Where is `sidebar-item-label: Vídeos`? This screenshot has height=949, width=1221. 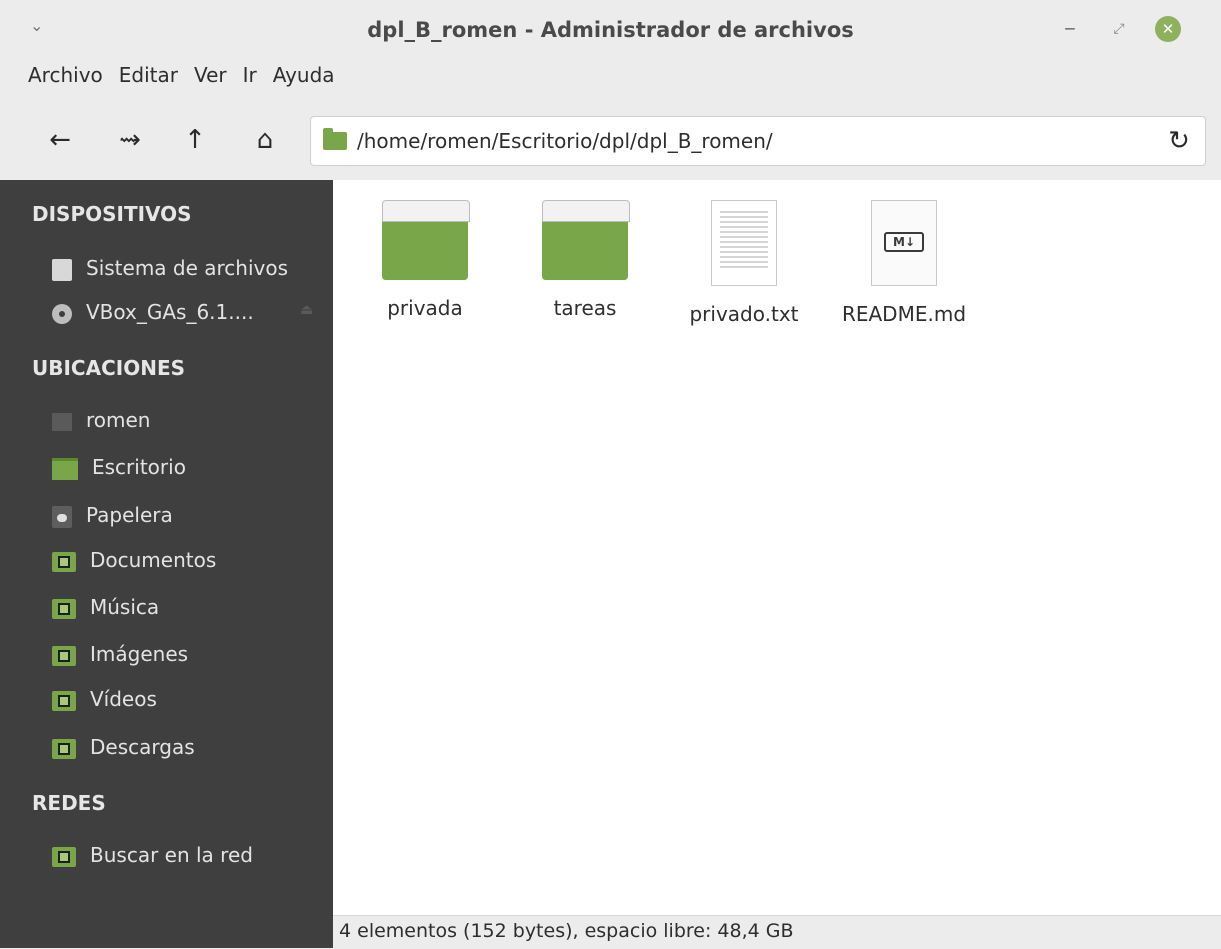 sidebar-item-label: Vídeos is located at coordinates (123, 699).